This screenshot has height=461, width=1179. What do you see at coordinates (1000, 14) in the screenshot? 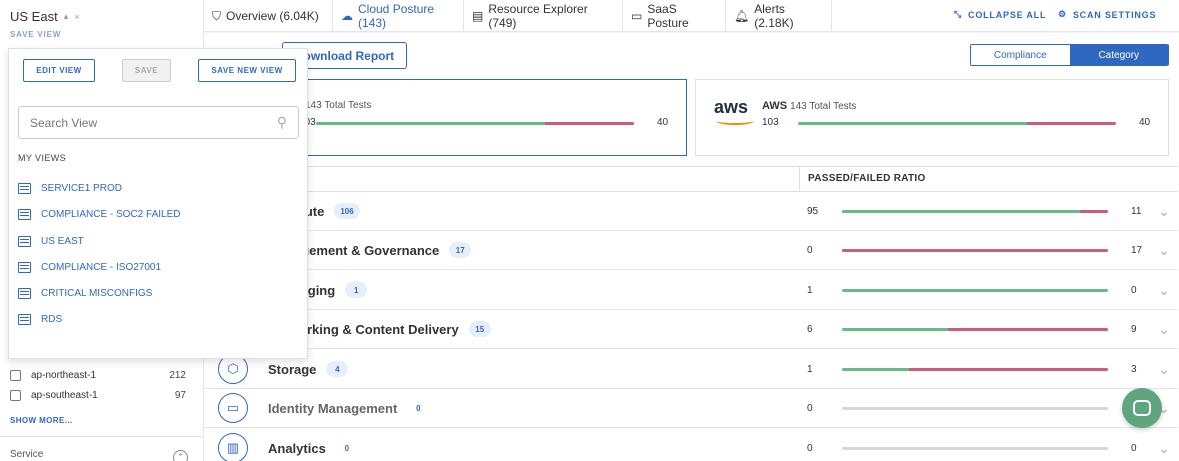
I see `collapse-all-button: ⤡ COLLAPSE ALL` at bounding box center [1000, 14].